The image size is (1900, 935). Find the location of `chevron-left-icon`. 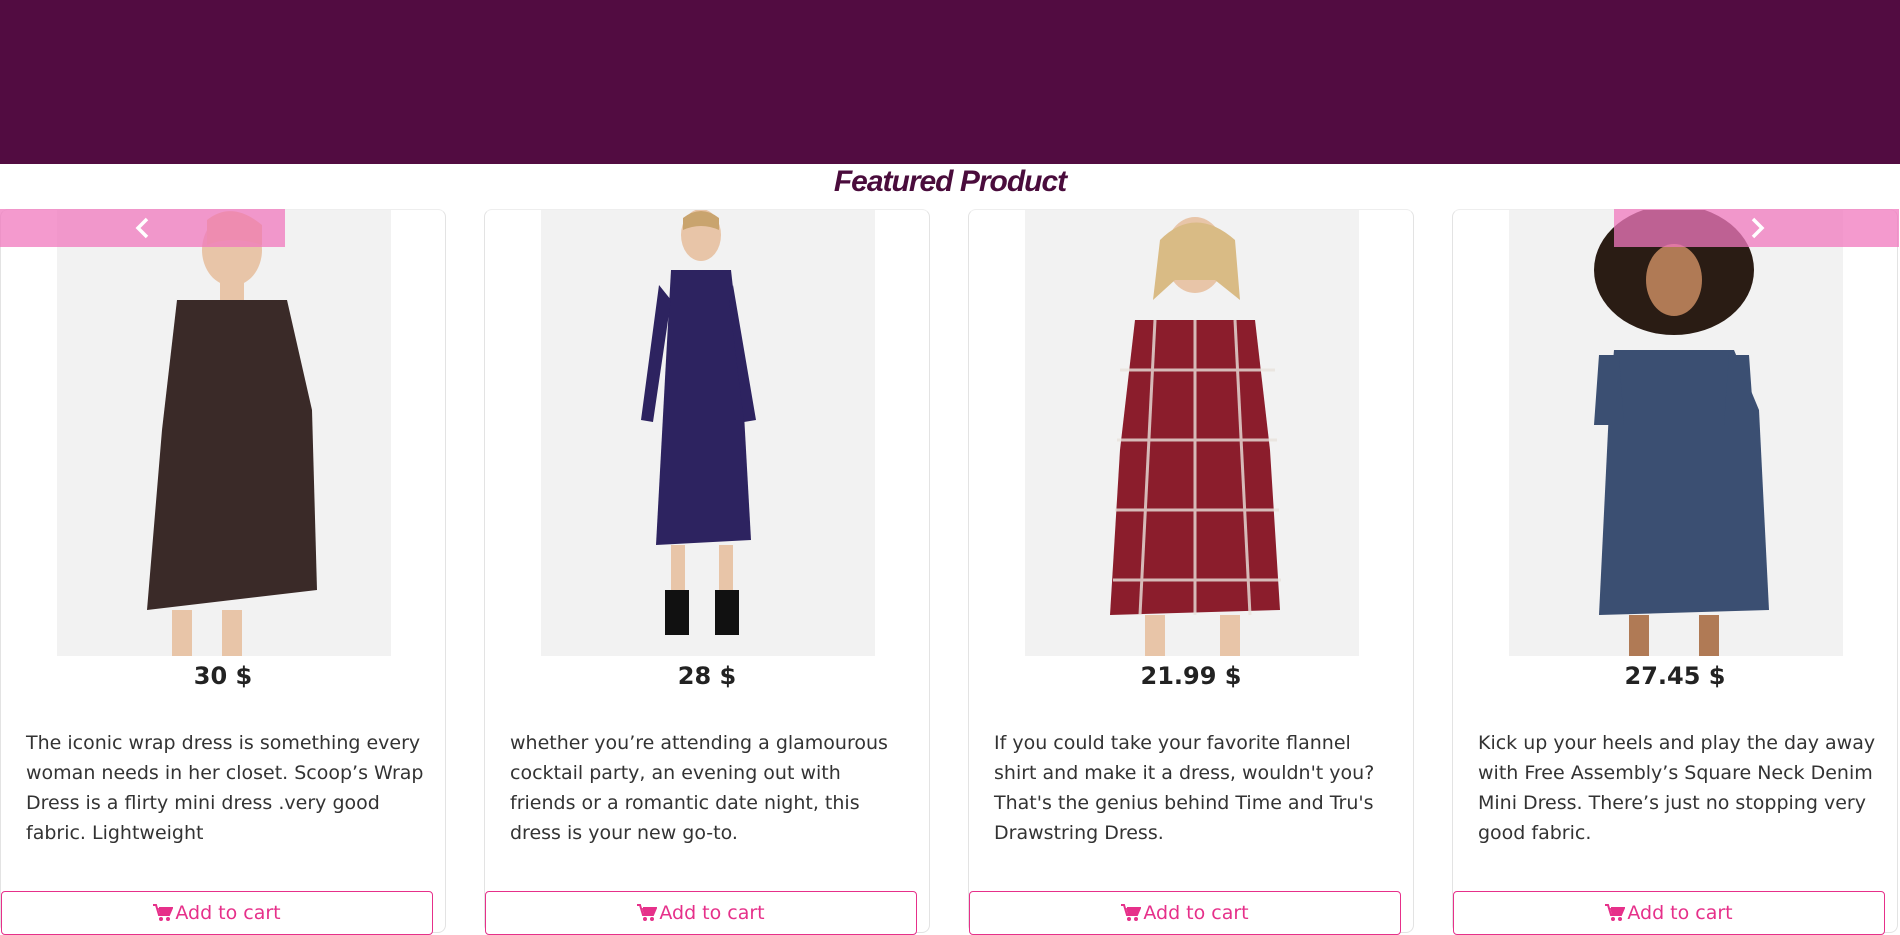

chevron-left-icon is located at coordinates (141, 228).